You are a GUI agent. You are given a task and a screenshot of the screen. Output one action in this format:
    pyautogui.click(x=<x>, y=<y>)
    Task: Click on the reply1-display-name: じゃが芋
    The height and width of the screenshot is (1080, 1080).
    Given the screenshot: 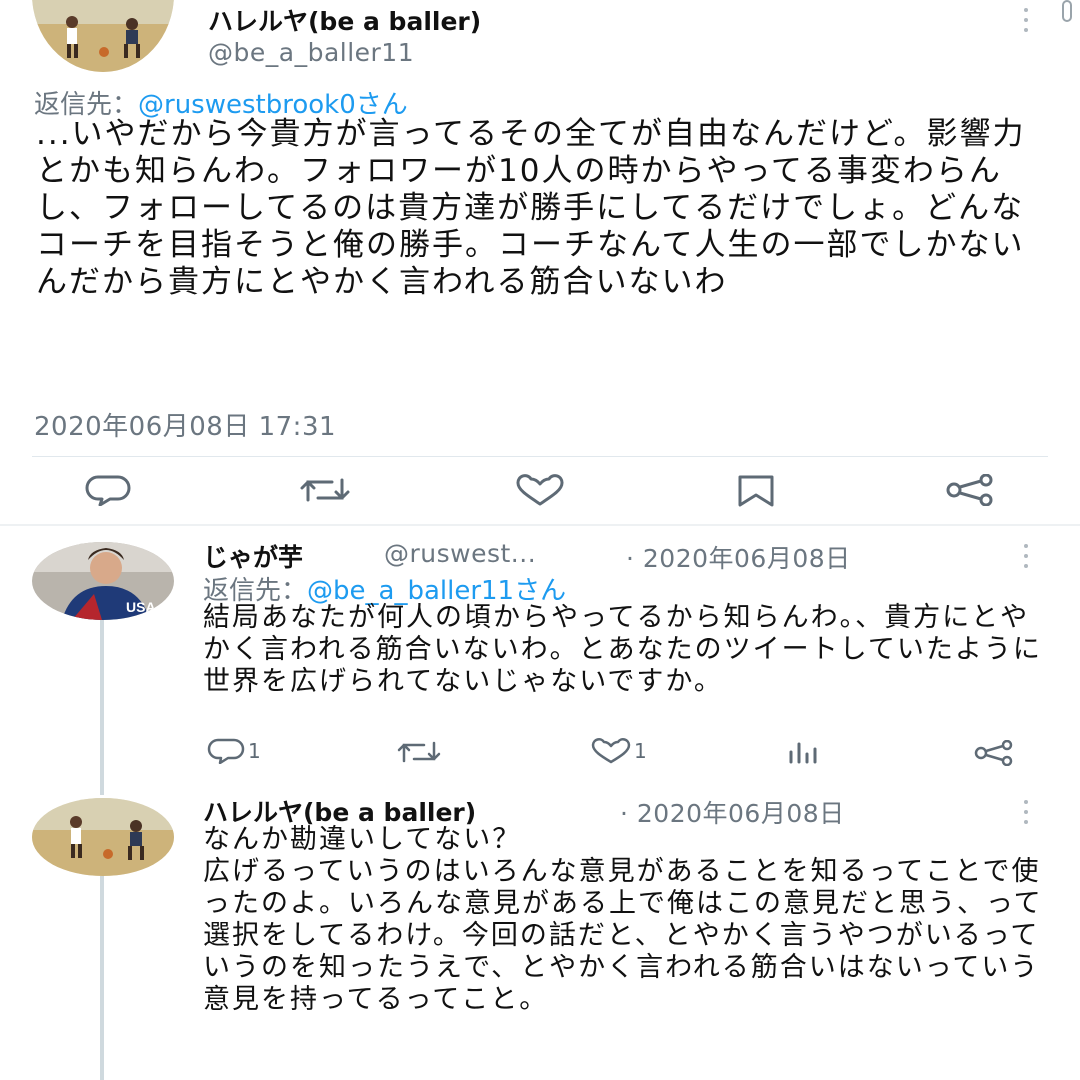 What is the action you would take?
    pyautogui.click(x=253, y=556)
    